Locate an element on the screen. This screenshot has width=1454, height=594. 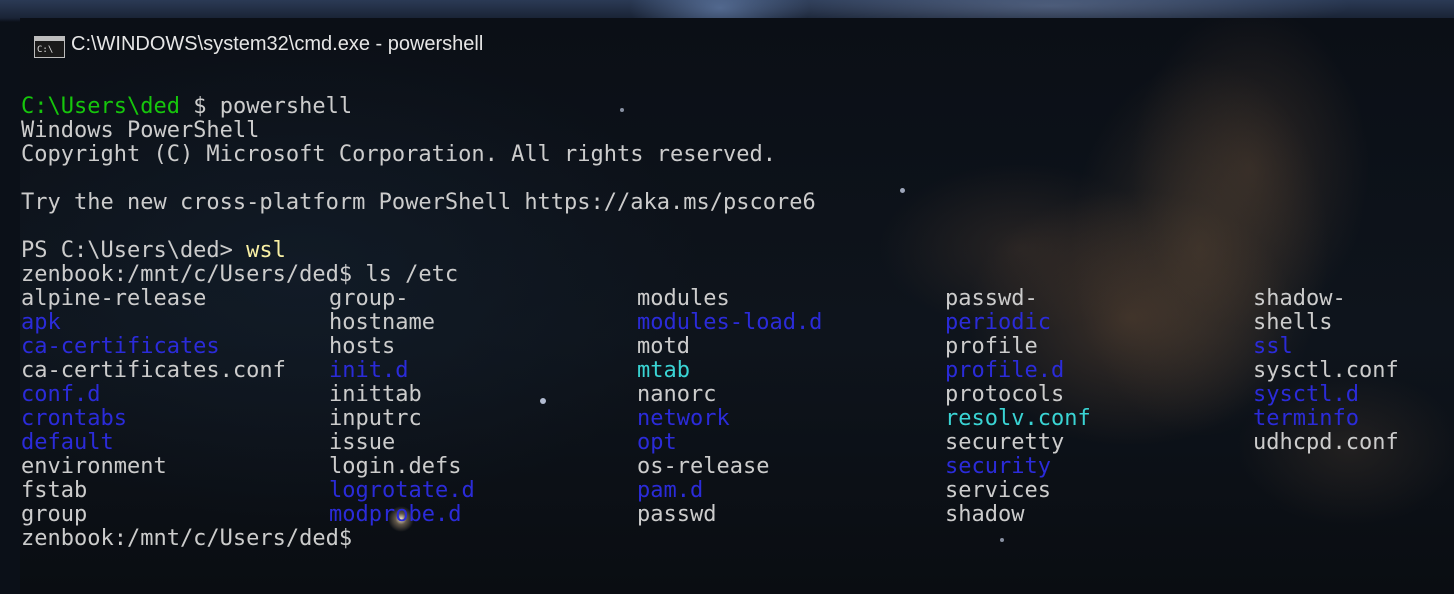
ls-file-entry: nanorc is located at coordinates (677, 394).